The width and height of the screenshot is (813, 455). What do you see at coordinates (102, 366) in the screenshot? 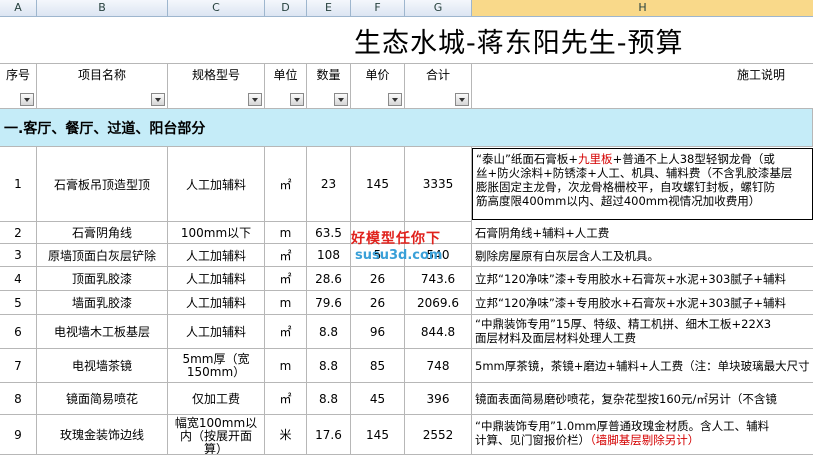
I see `cell-name: 电视墙茶镜` at bounding box center [102, 366].